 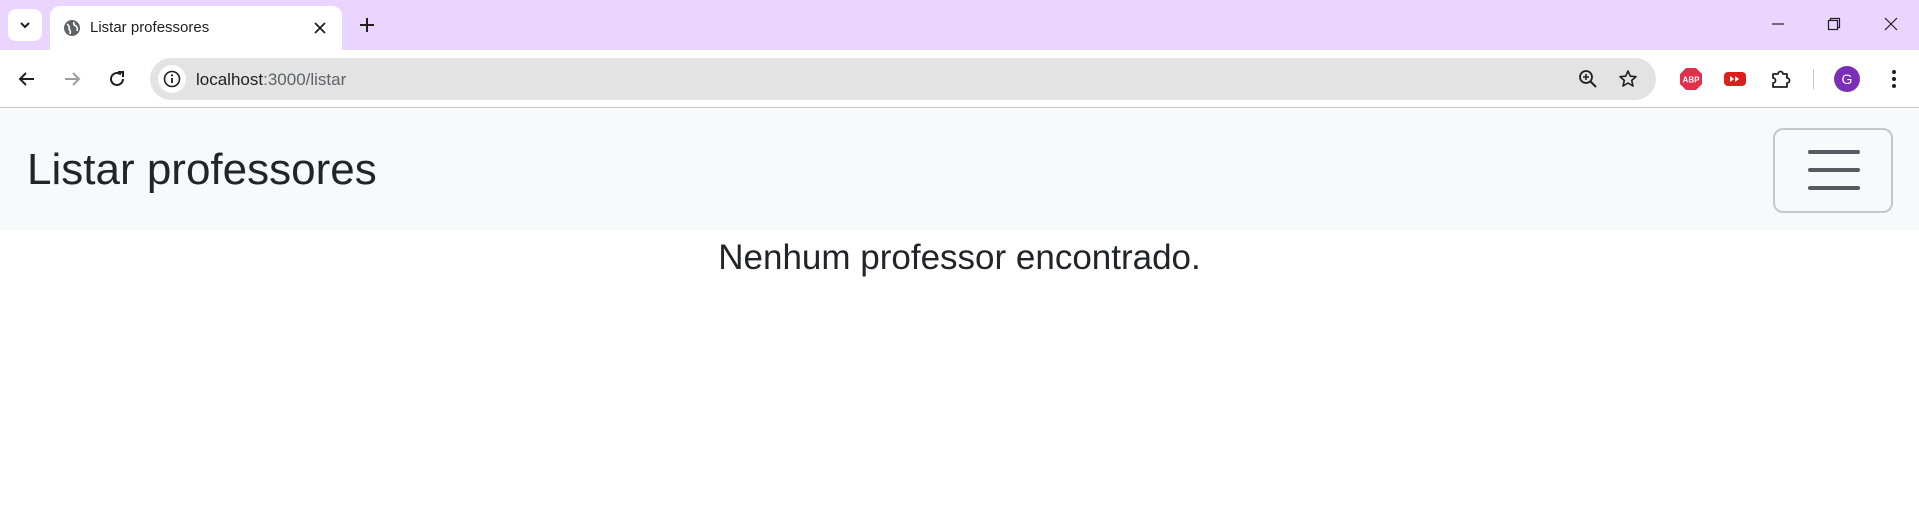 I want to click on minimize-button, so click(x=1778, y=24).